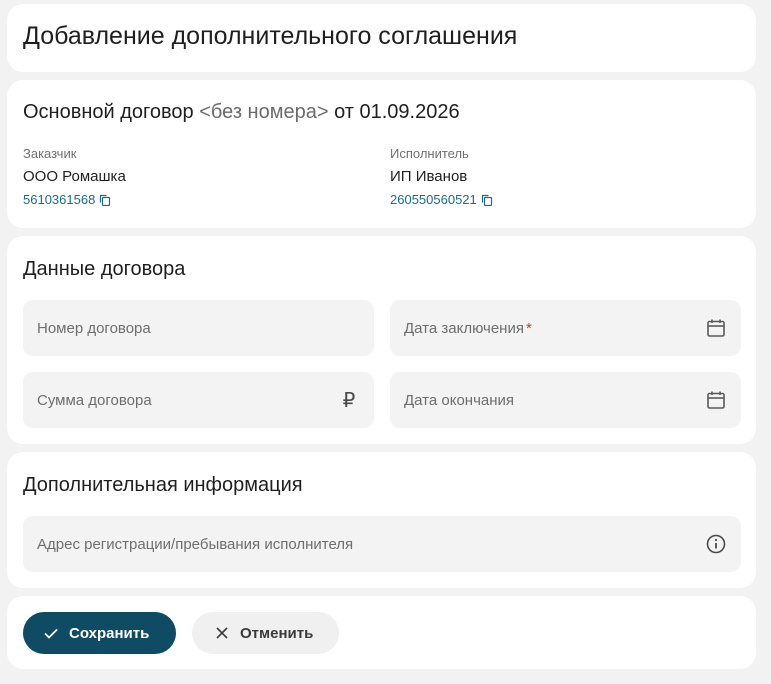  Describe the element at coordinates (528, 328) in the screenshot. I see `required-mark: *` at that location.